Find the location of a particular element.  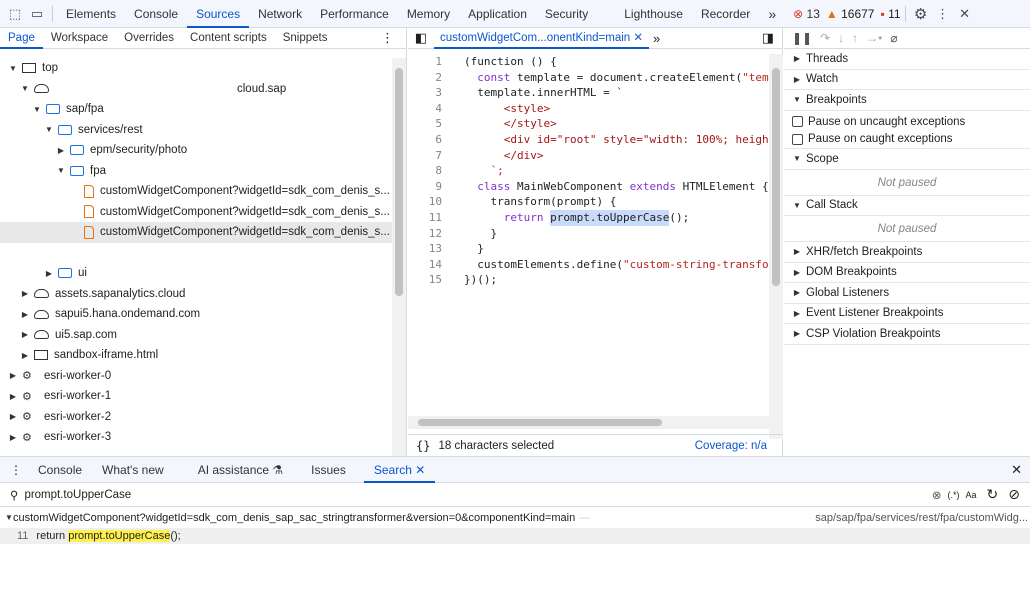

section-breakpoints: ▼ Breakpoints is located at coordinates (907, 100).